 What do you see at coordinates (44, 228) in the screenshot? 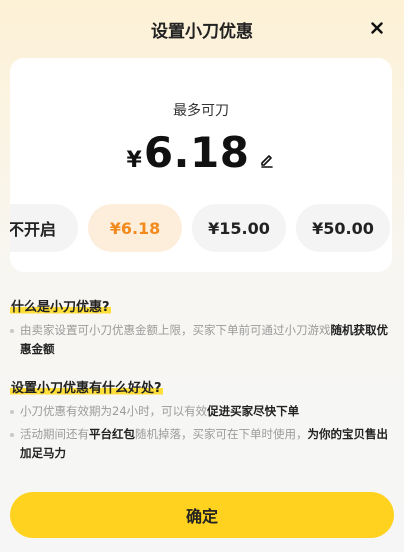
I see `option-disable: 不开启` at bounding box center [44, 228].